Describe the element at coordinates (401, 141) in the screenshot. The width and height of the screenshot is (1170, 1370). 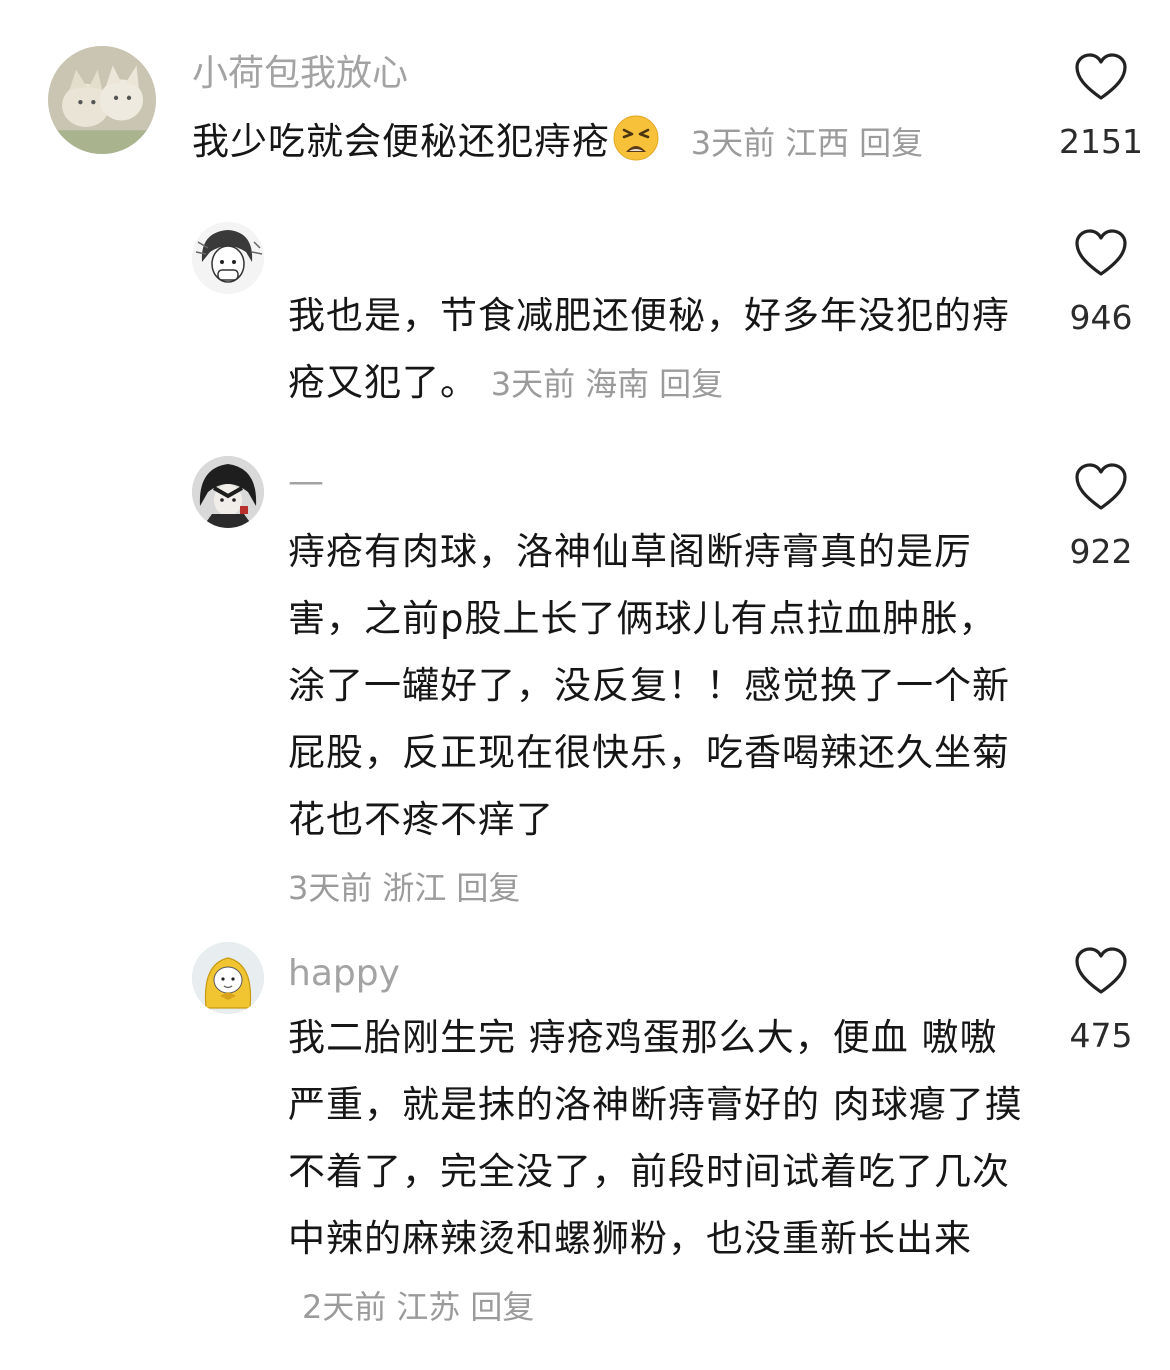
I see `comment-text: 我少吃就会便秘还犯痔疮` at that location.